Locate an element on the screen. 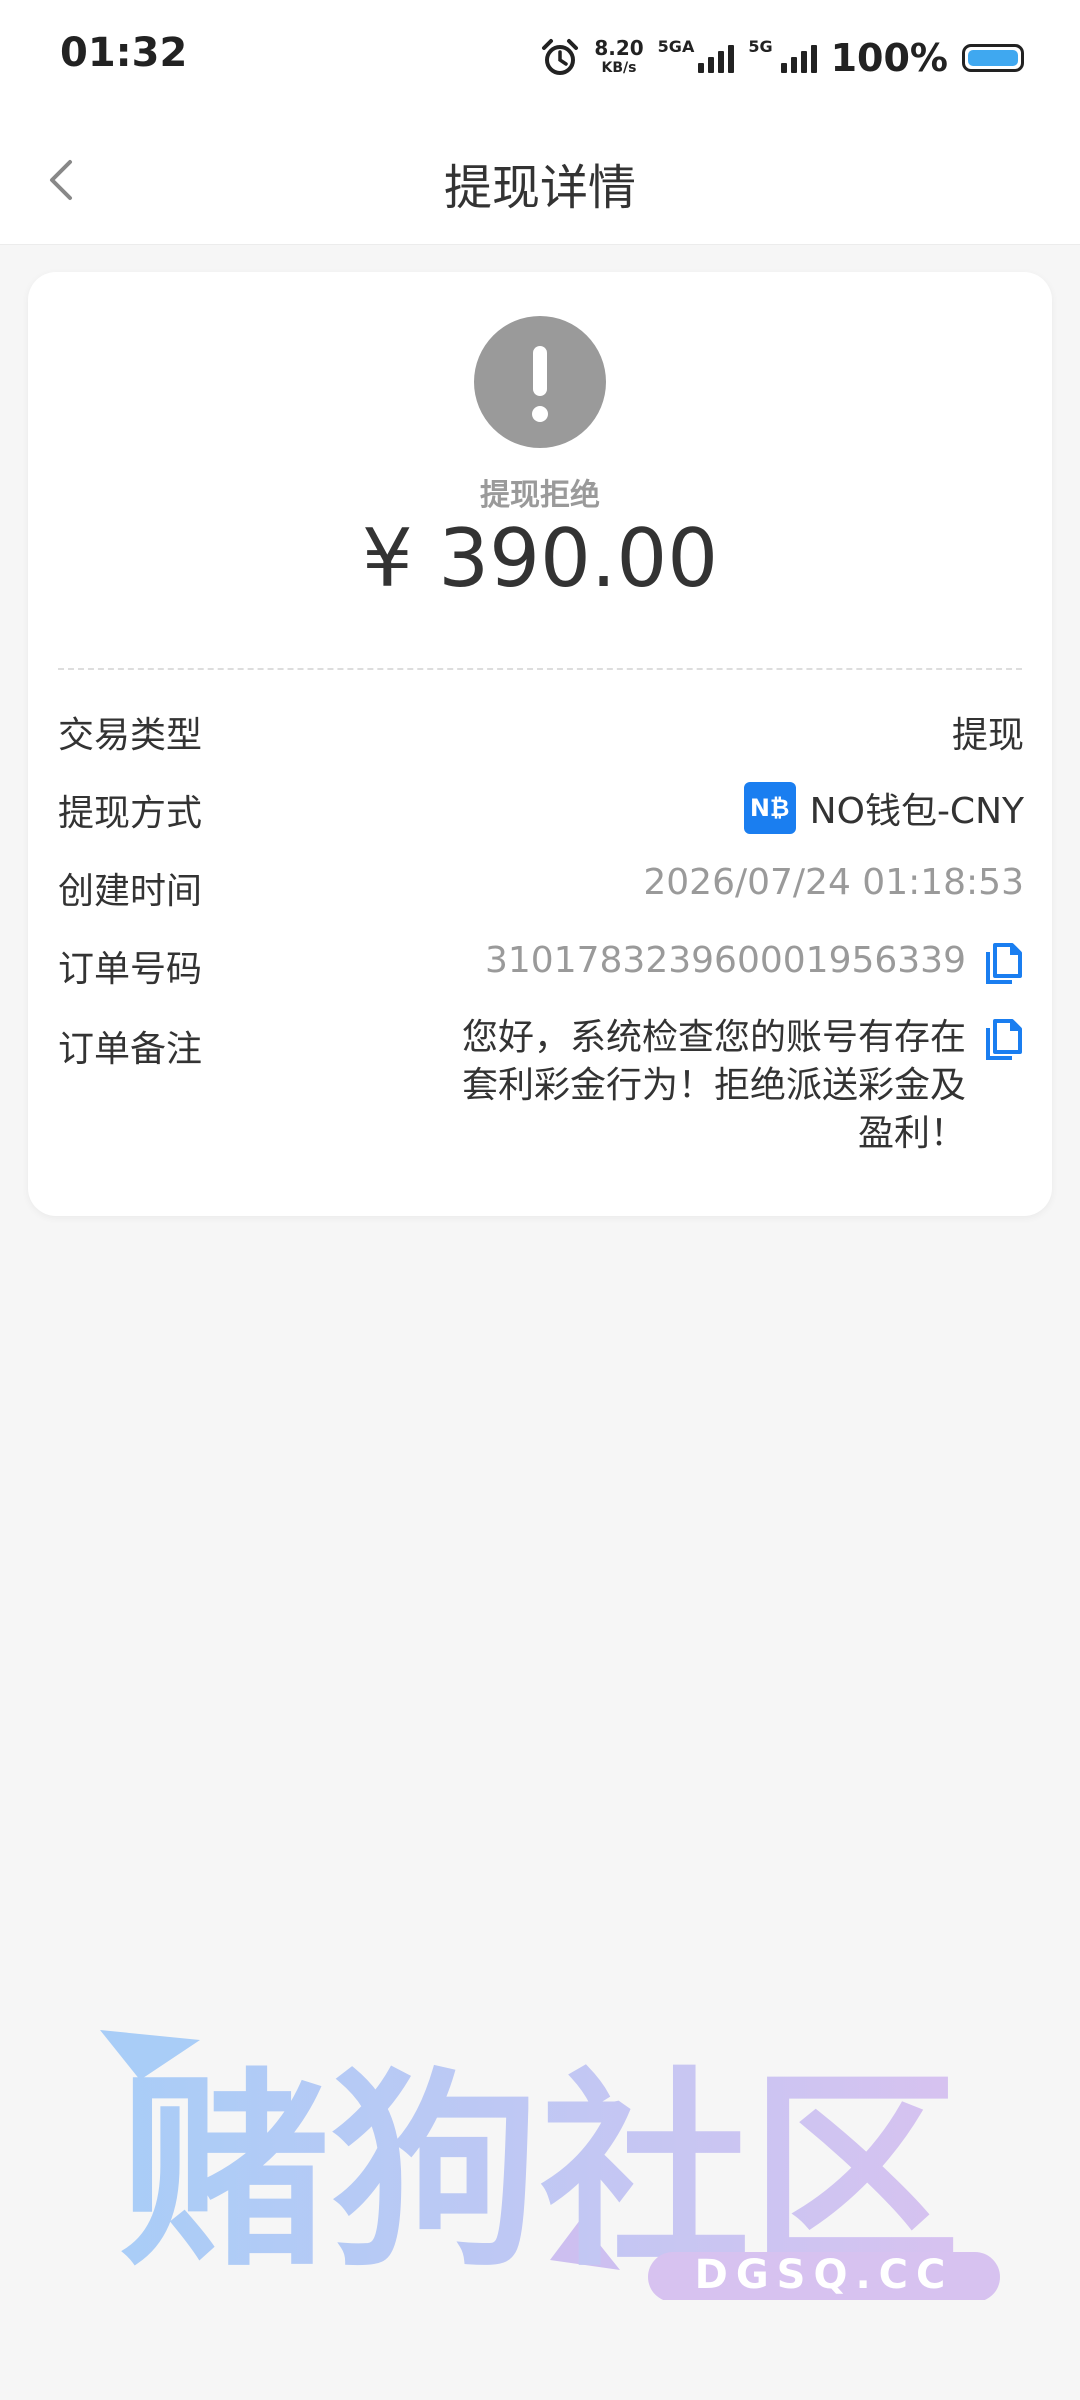  battery-percent: 100% is located at coordinates (889, 58).